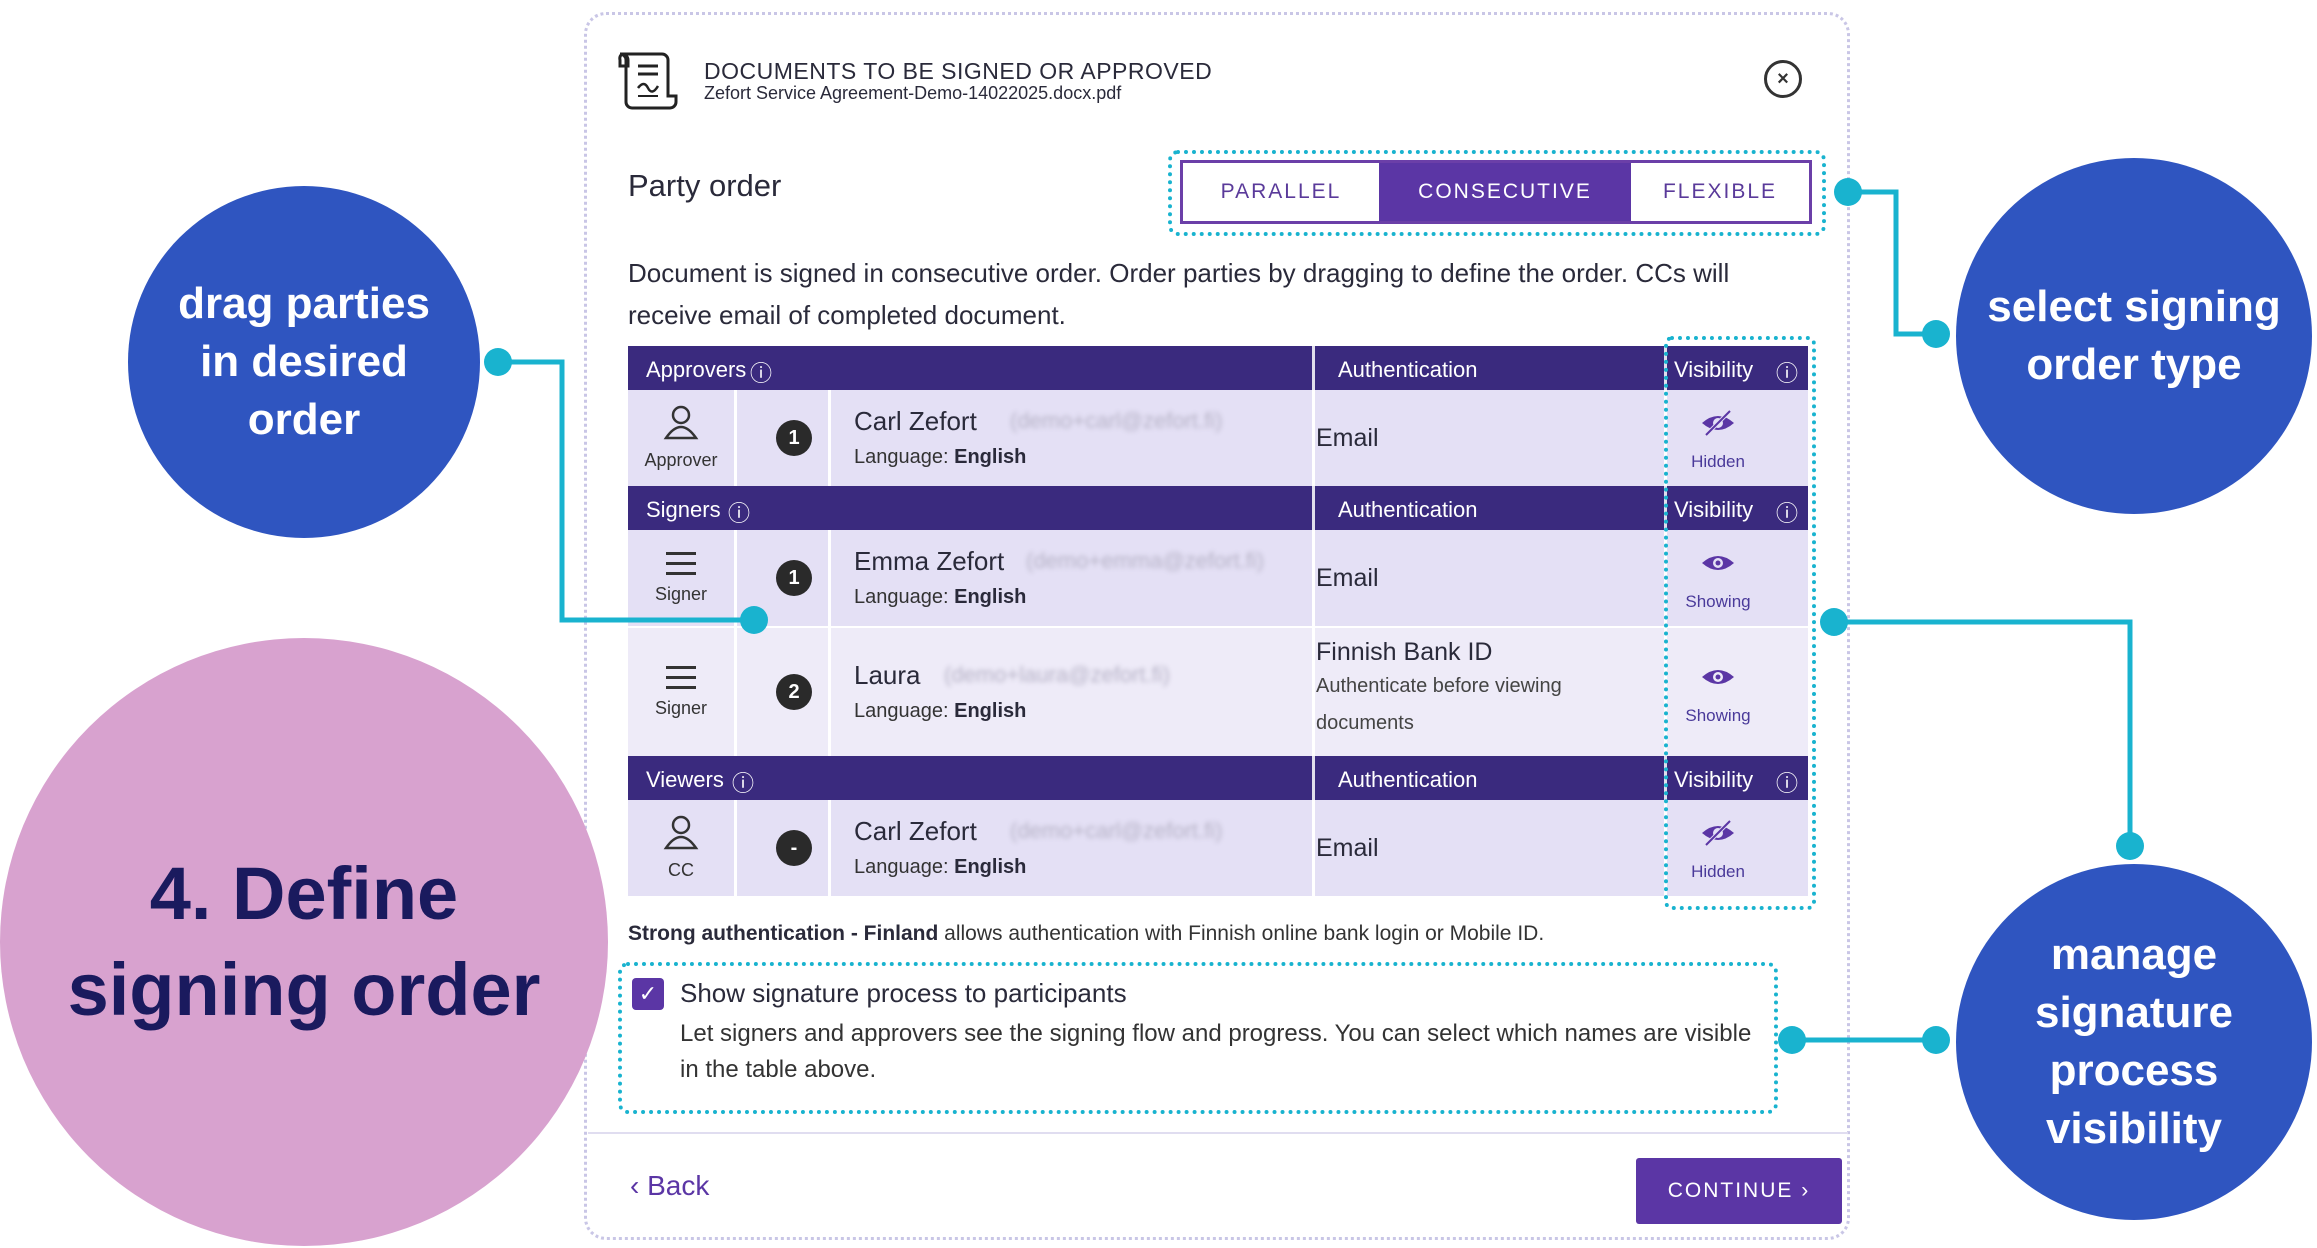 This screenshot has height=1248, width=2317. What do you see at coordinates (2134, 1042) in the screenshot?
I see `annotation-manage: manage signature process visibility` at bounding box center [2134, 1042].